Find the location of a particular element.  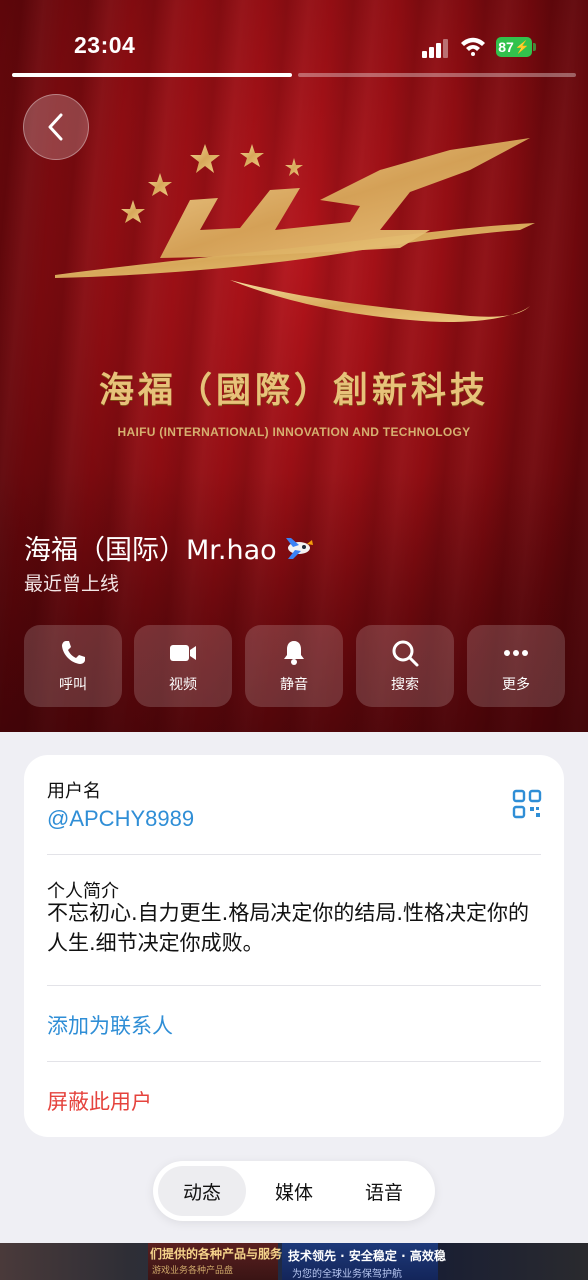

cellular-signal-icon is located at coordinates (435, 48).